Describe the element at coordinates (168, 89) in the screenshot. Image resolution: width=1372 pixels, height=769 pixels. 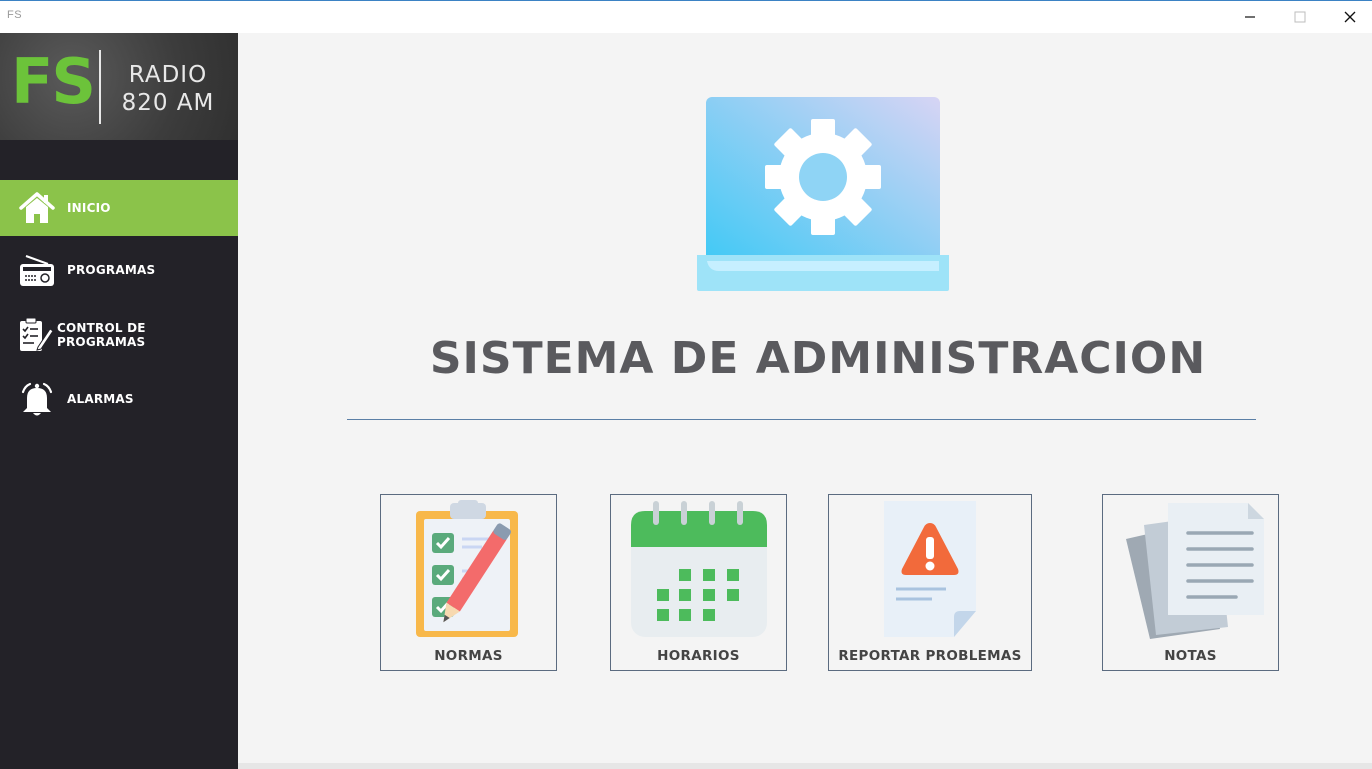
I see `logo-text: RADIO 820 AM` at that location.